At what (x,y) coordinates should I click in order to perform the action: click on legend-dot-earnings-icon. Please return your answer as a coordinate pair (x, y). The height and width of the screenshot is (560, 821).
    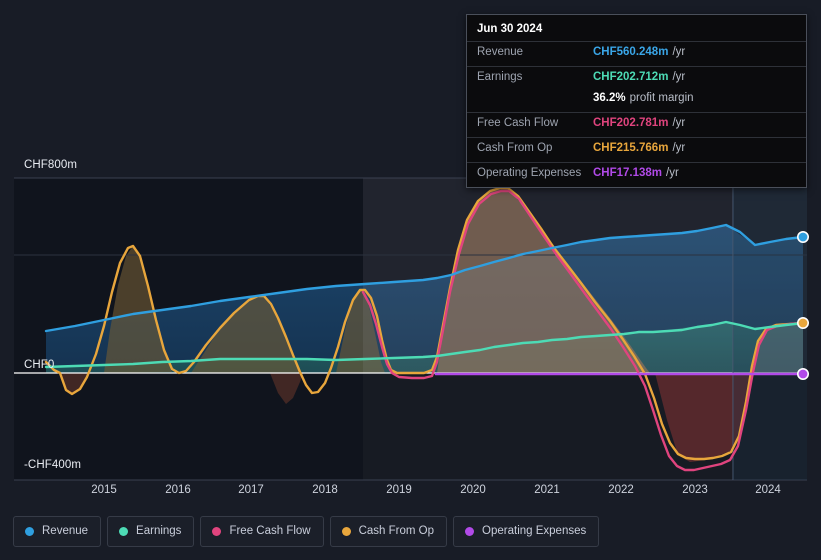
    Looking at the image, I should click on (124, 531).